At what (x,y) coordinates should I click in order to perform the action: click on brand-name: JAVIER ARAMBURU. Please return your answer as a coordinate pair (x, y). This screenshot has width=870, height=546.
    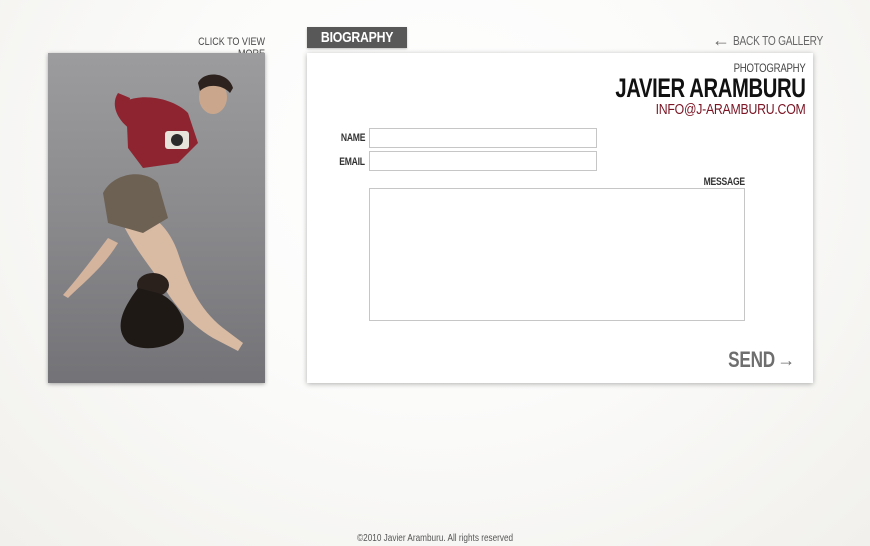
    Looking at the image, I should click on (711, 88).